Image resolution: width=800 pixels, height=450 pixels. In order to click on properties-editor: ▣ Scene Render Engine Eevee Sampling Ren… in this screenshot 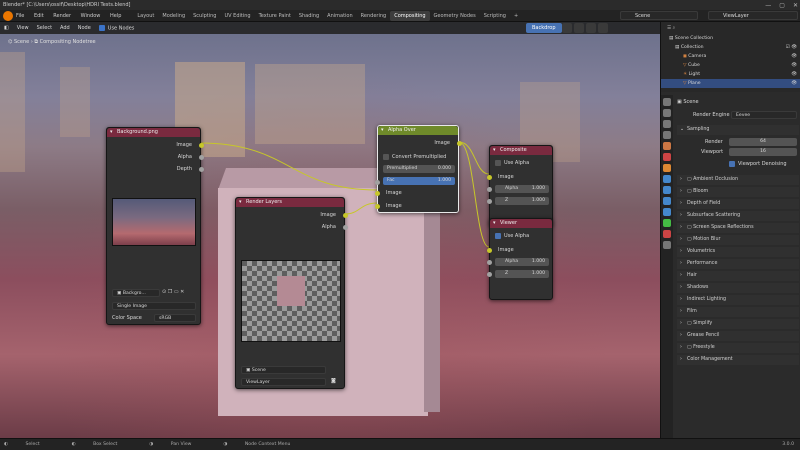, I will do `click(730, 266)`.